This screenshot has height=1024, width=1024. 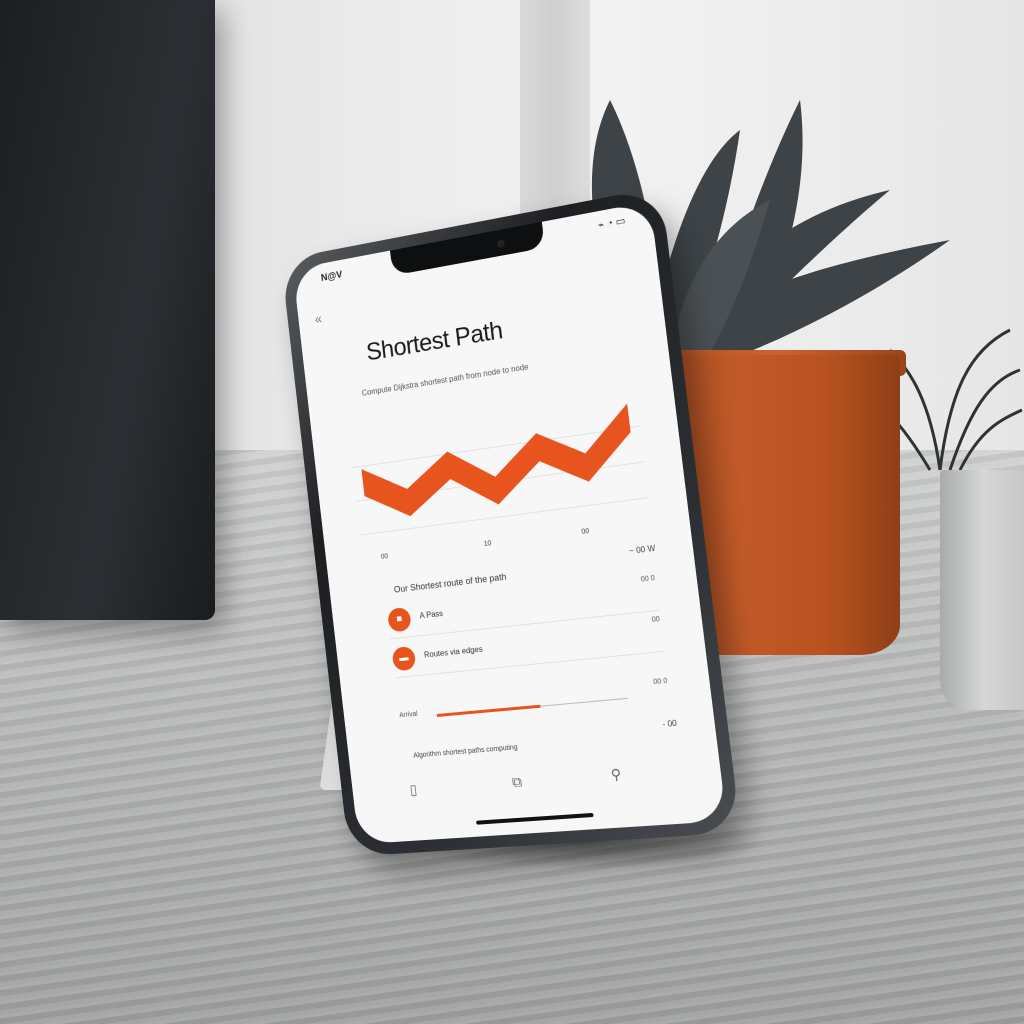 What do you see at coordinates (642, 549) in the screenshot?
I see `section-value: ~ 00 W` at bounding box center [642, 549].